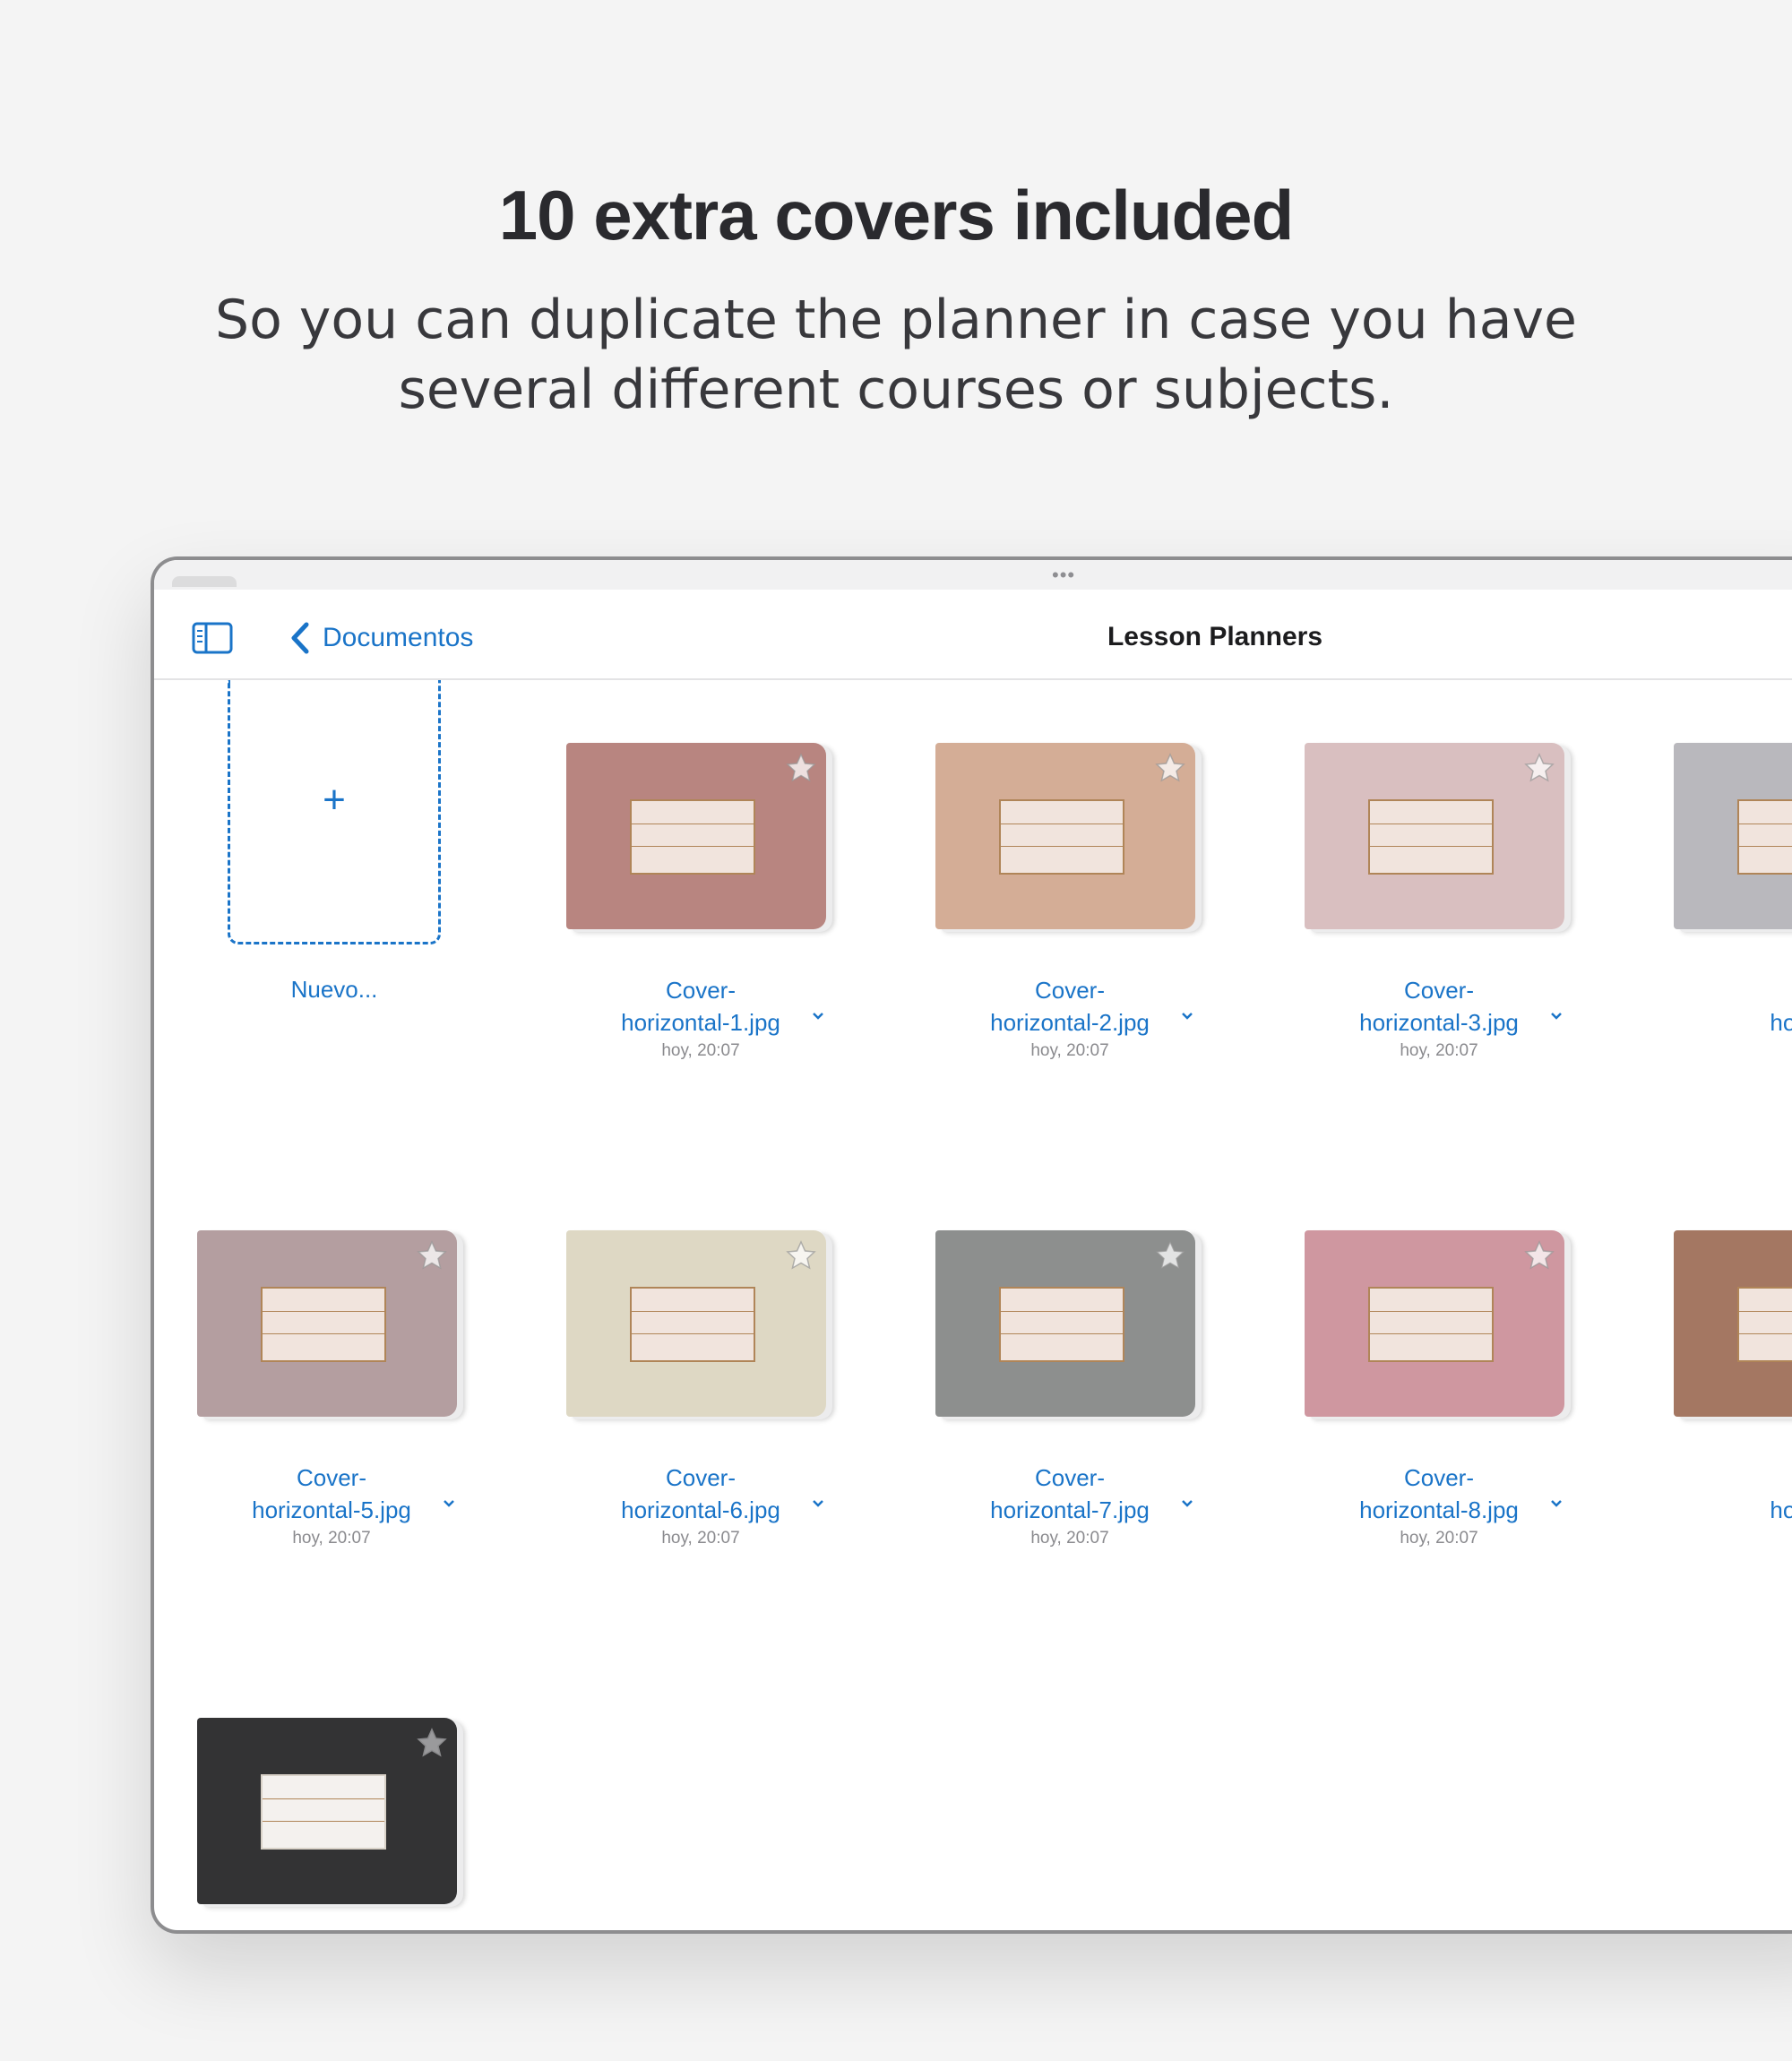 The width and height of the screenshot is (1792, 2061). I want to click on page-title: Lesson Planners, so click(1215, 636).